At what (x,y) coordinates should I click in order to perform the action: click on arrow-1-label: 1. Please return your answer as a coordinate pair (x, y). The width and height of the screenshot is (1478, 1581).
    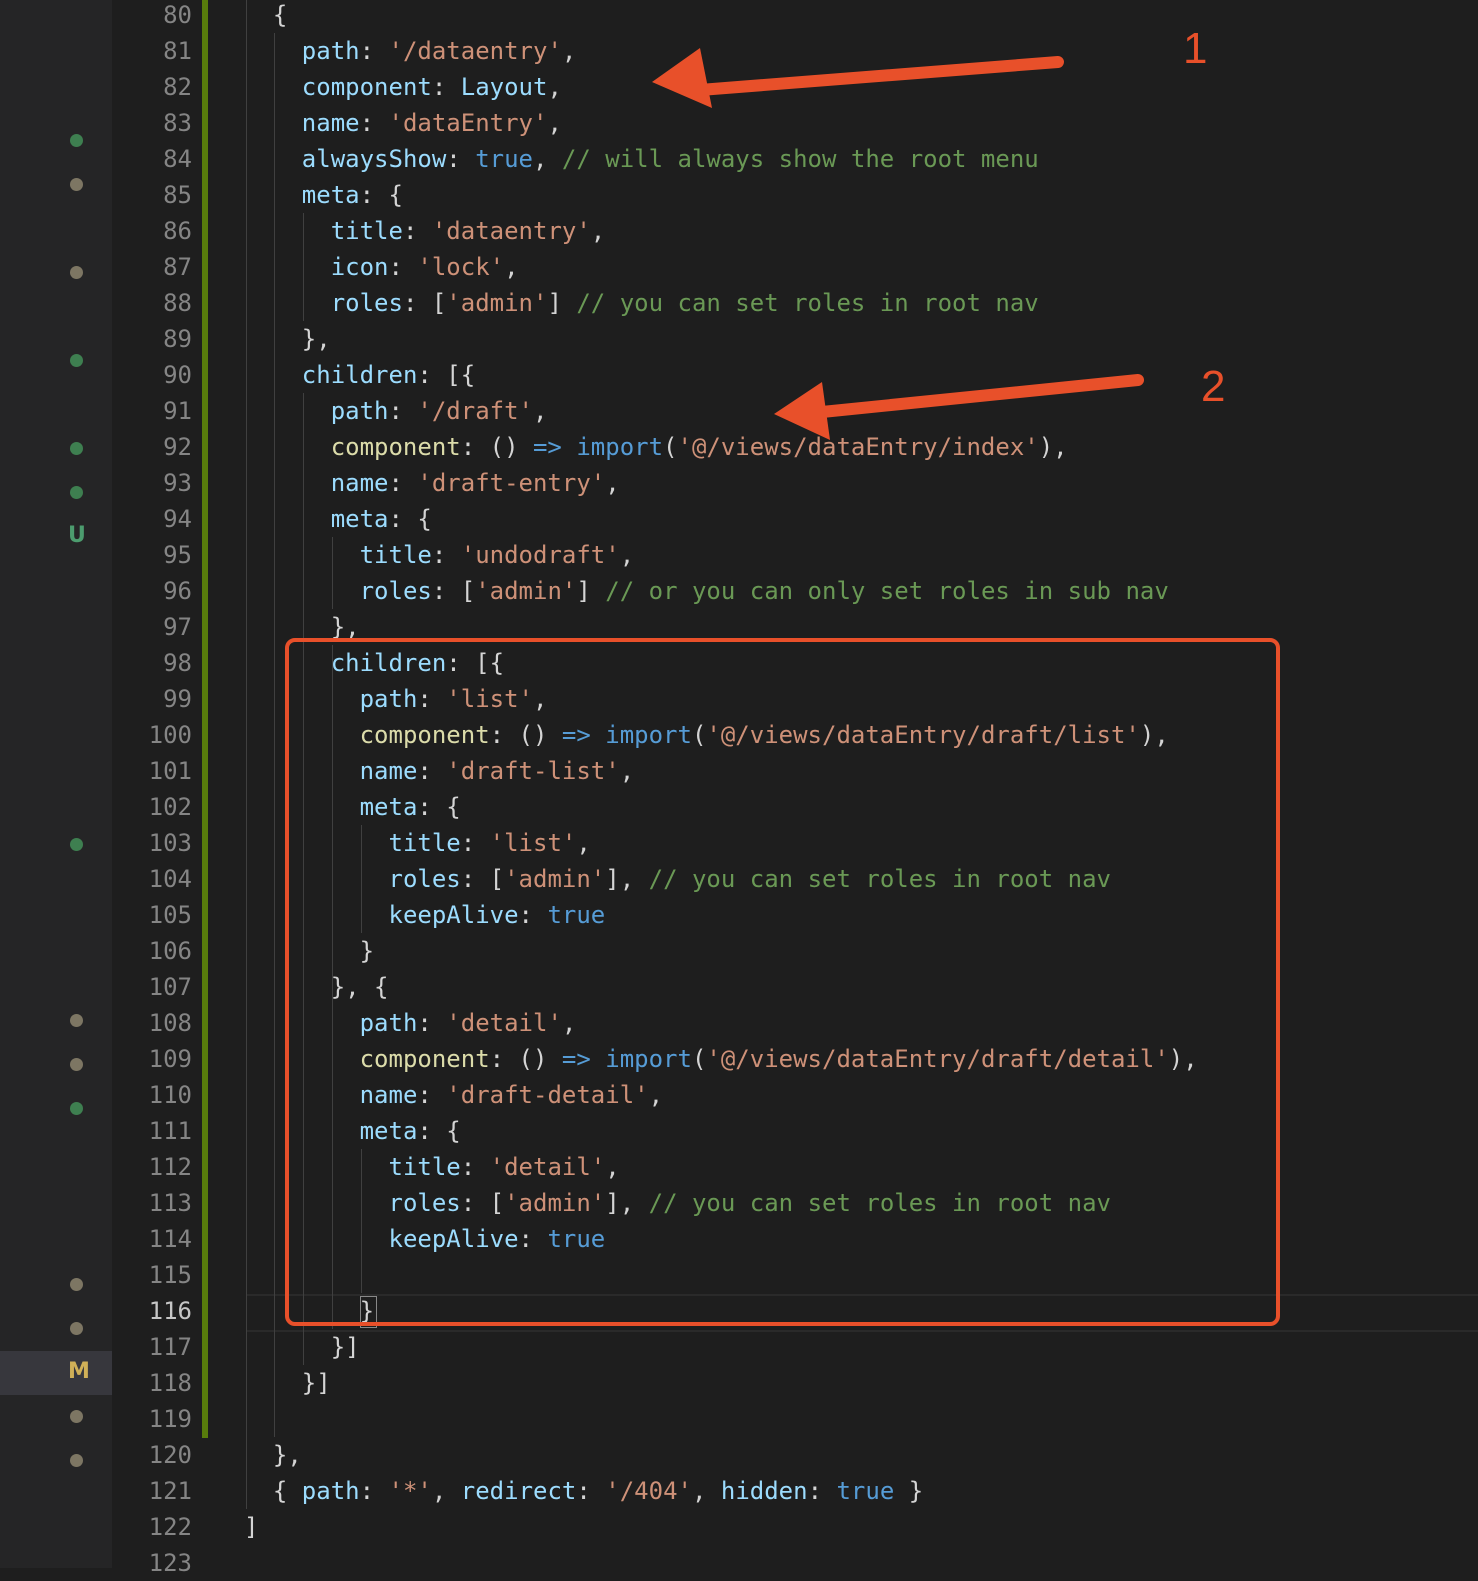
    Looking at the image, I should click on (1195, 48).